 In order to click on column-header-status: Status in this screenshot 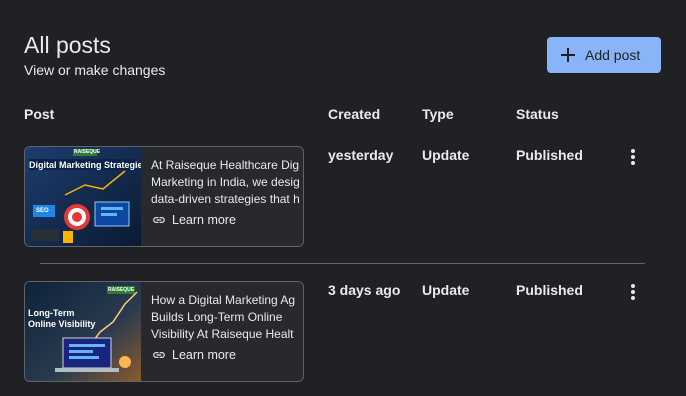, I will do `click(537, 114)`.